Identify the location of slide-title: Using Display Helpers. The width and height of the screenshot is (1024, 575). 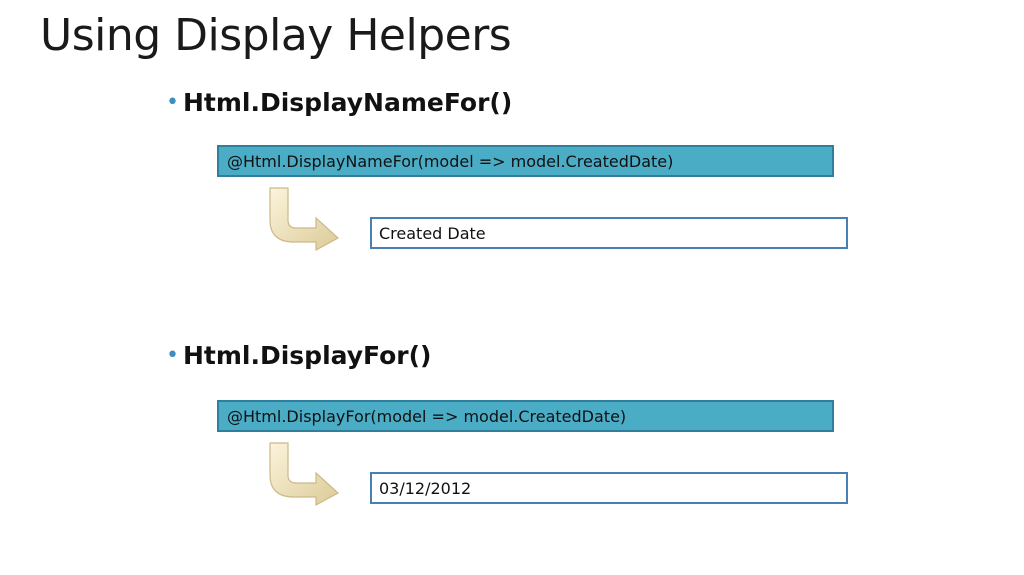
(276, 35).